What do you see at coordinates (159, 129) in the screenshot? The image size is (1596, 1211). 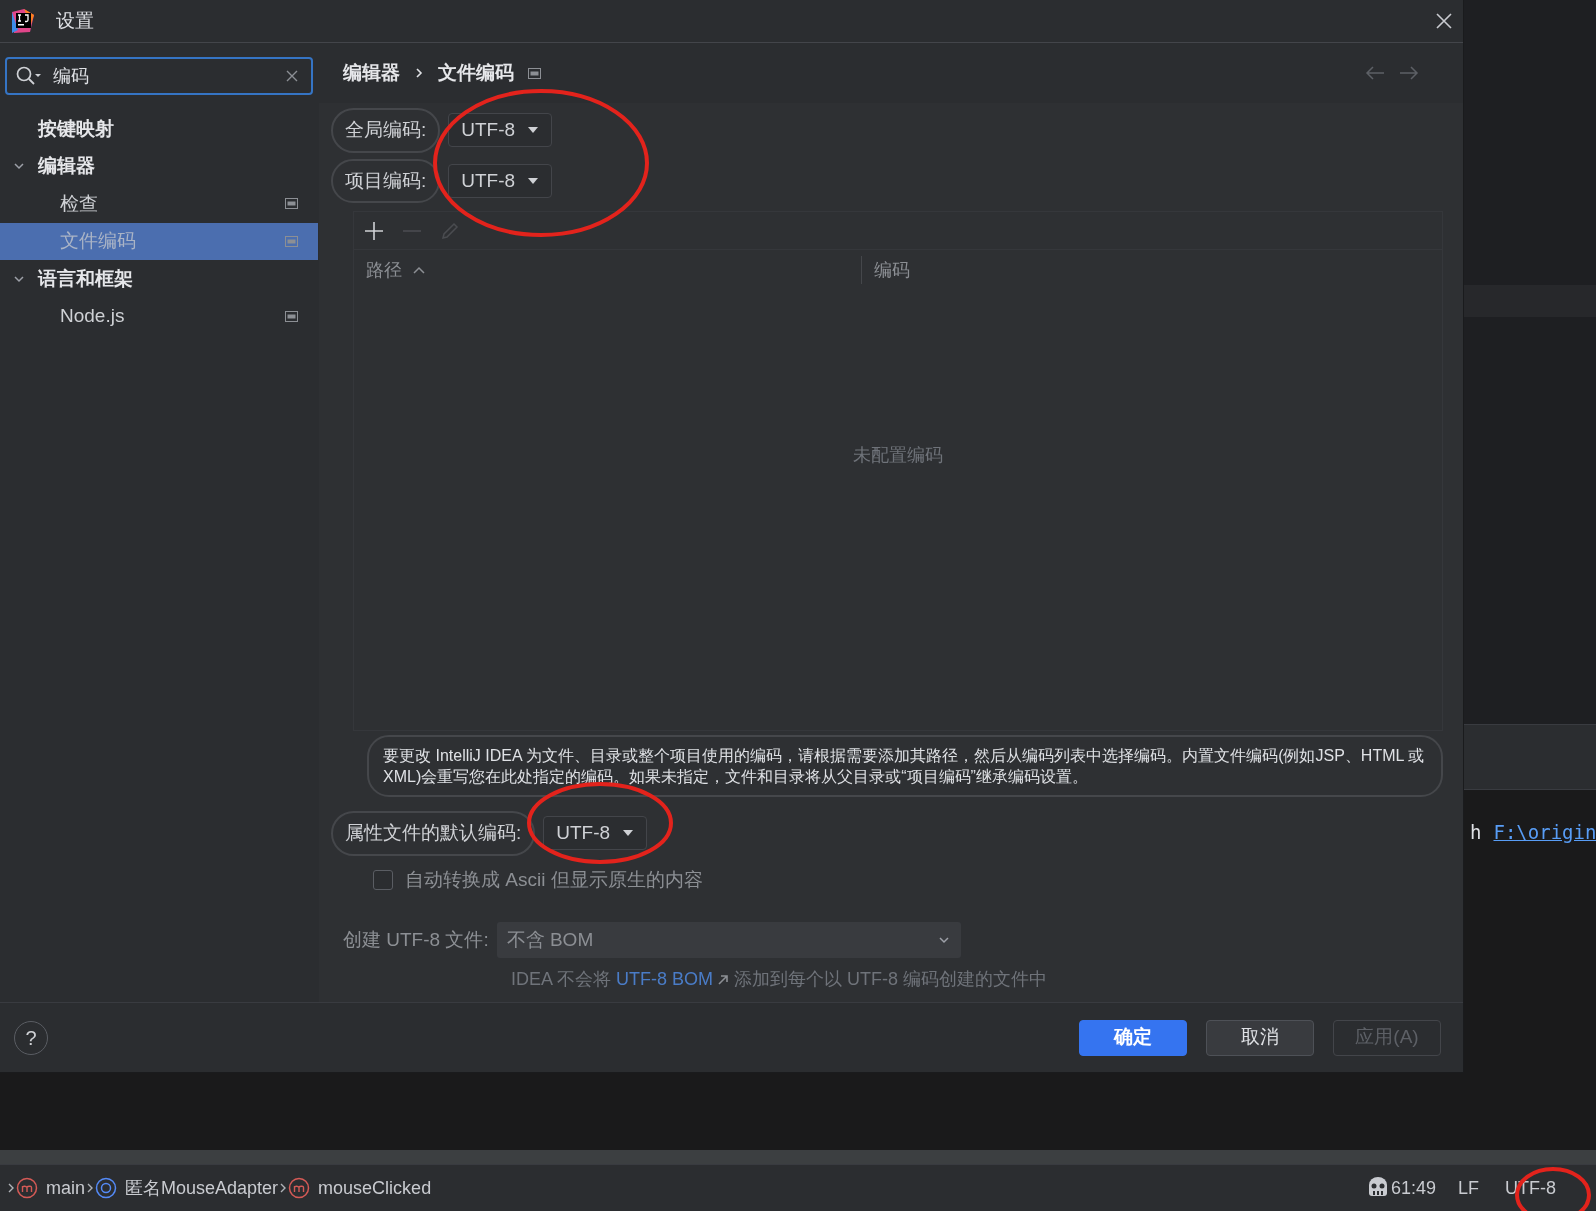 I see `tree-item: 按键映射` at bounding box center [159, 129].